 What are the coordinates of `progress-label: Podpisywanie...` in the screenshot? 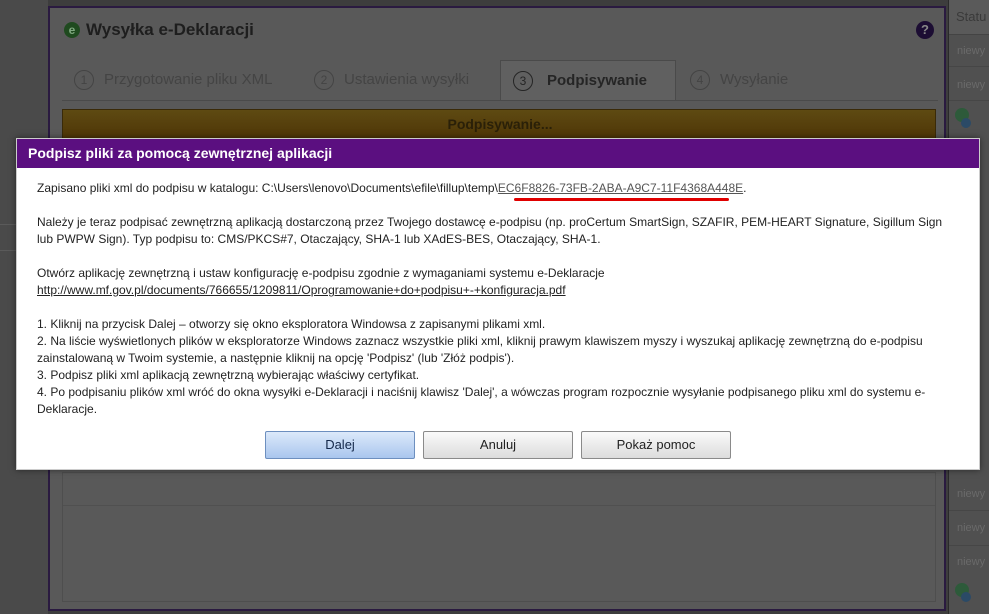 It's located at (500, 124).